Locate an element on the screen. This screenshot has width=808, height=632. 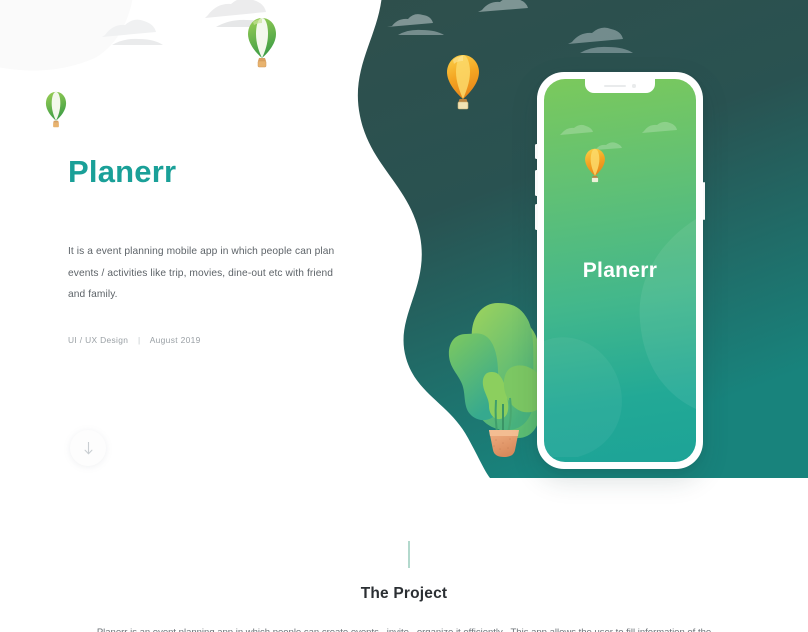
phone-mockup: Planerr is located at coordinates (620, 270).